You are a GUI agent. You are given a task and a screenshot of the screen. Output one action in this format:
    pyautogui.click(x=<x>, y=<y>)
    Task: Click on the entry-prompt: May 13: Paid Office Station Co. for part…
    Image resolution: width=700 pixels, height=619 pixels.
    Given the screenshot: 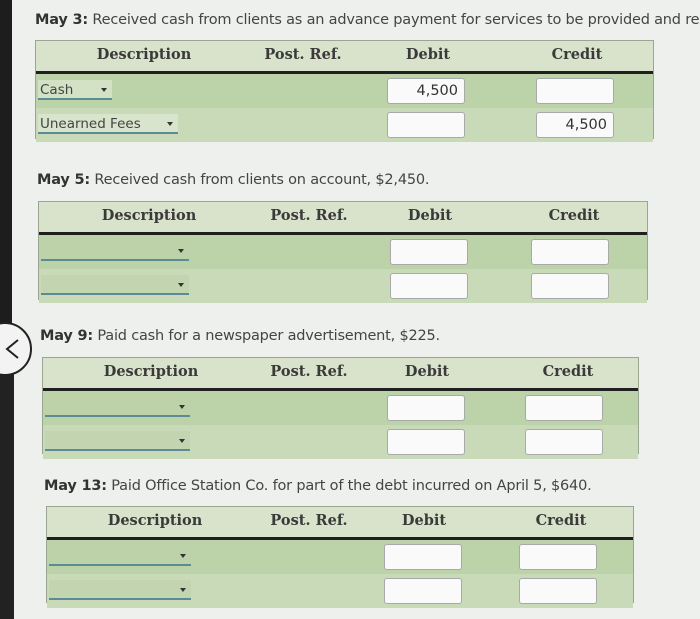 What is the action you would take?
    pyautogui.click(x=318, y=486)
    